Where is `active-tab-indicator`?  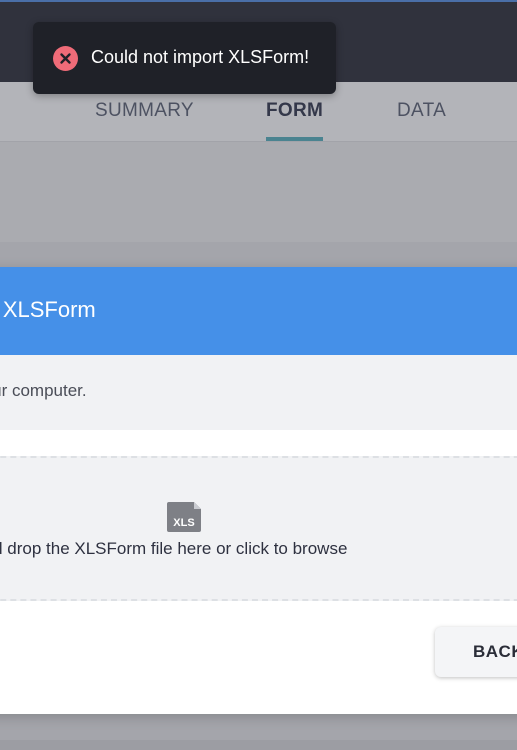
active-tab-indicator is located at coordinates (295, 139).